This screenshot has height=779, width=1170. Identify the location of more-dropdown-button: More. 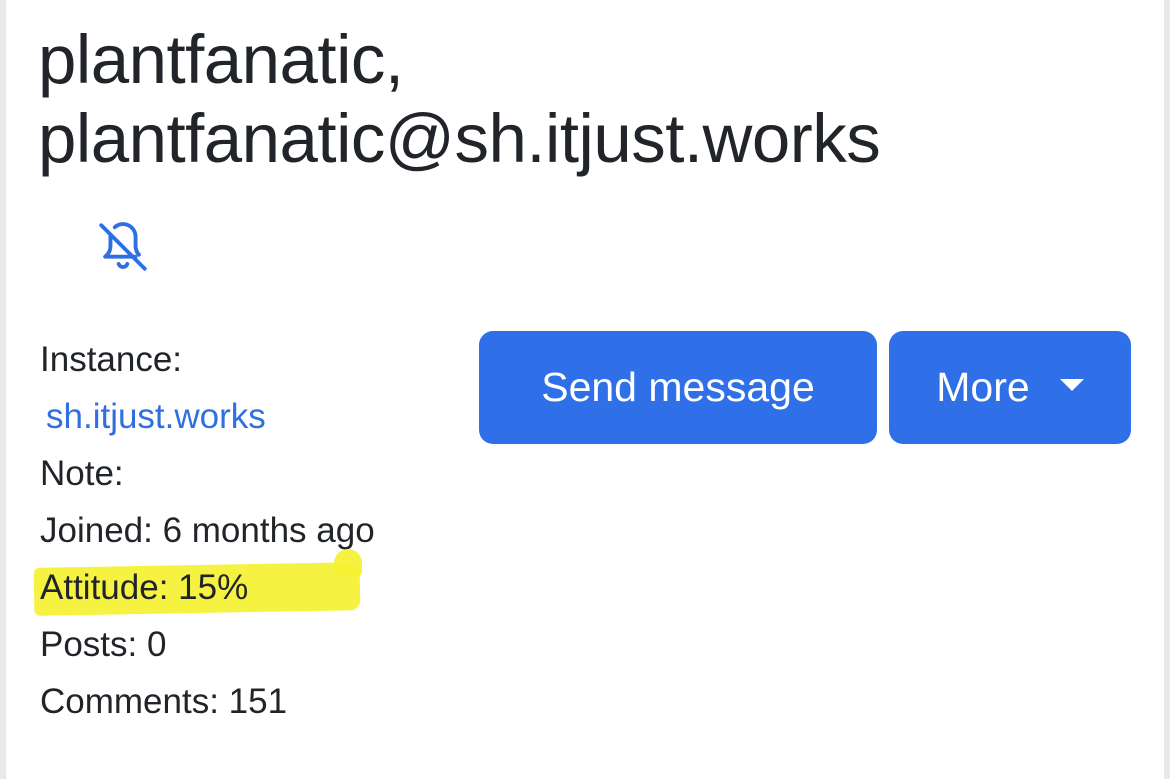
(1010, 387).